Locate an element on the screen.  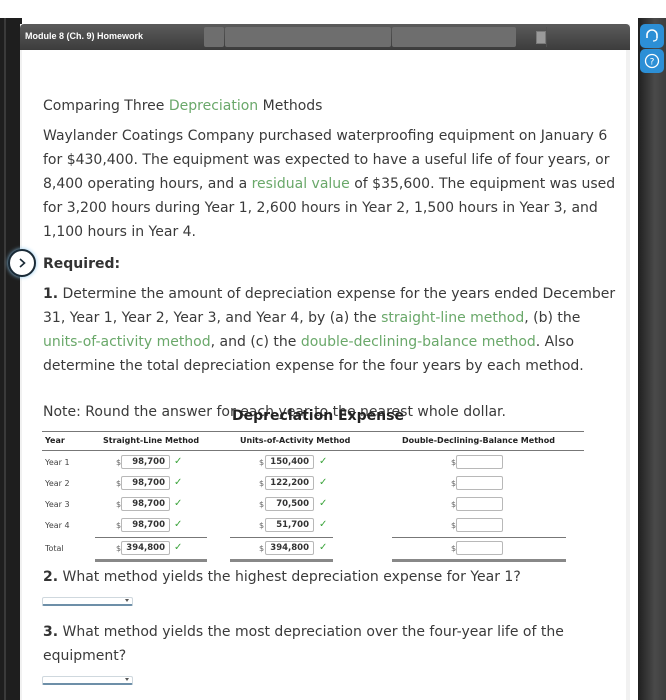
expand-button is located at coordinates (22, 263).